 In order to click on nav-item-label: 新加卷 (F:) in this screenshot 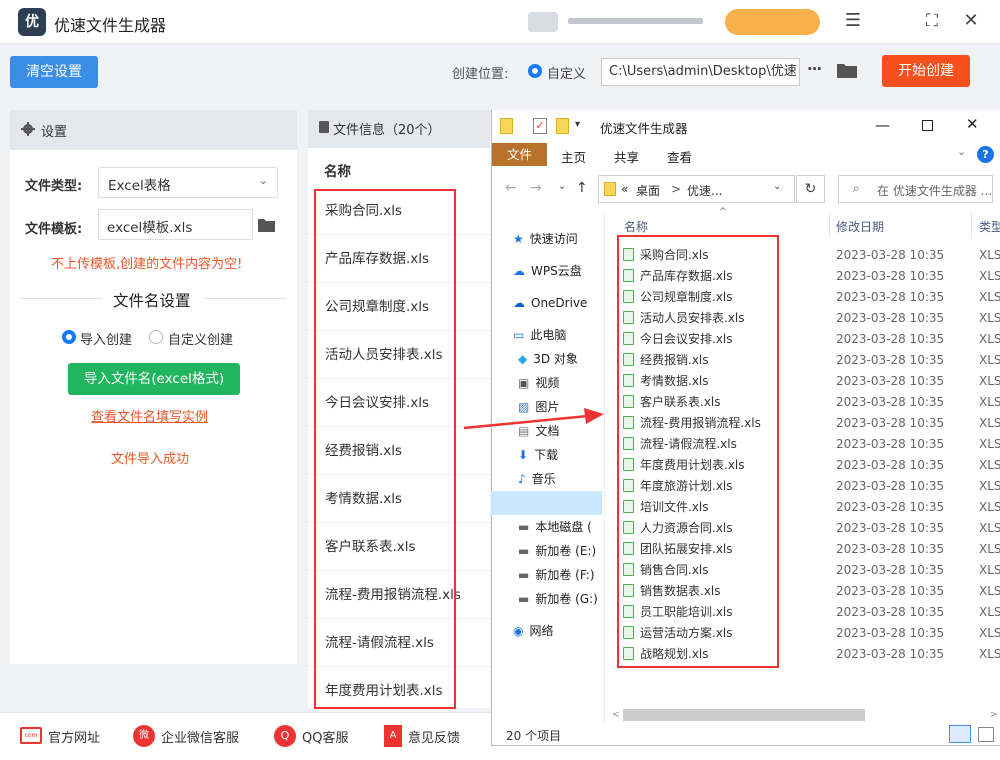, I will do `click(565, 575)`.